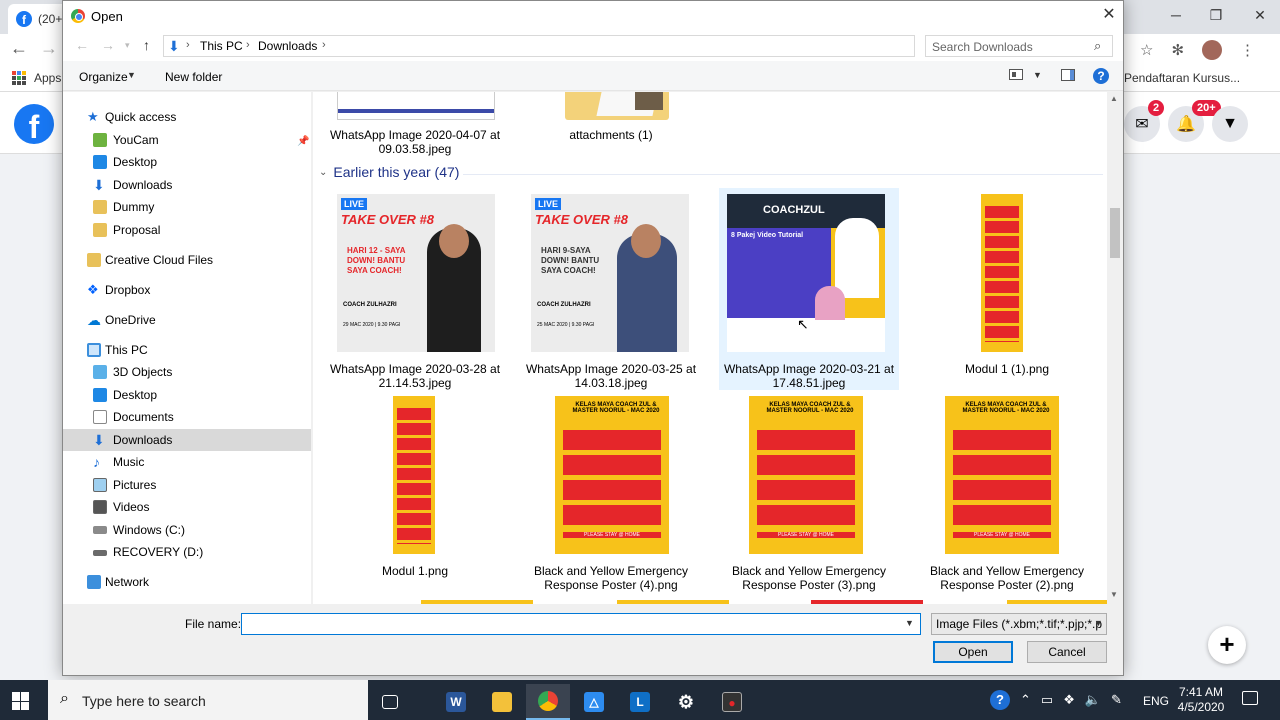 The width and height of the screenshot is (1280, 720). Describe the element at coordinates (502, 702) in the screenshot. I see `file-explorer-icon` at that location.